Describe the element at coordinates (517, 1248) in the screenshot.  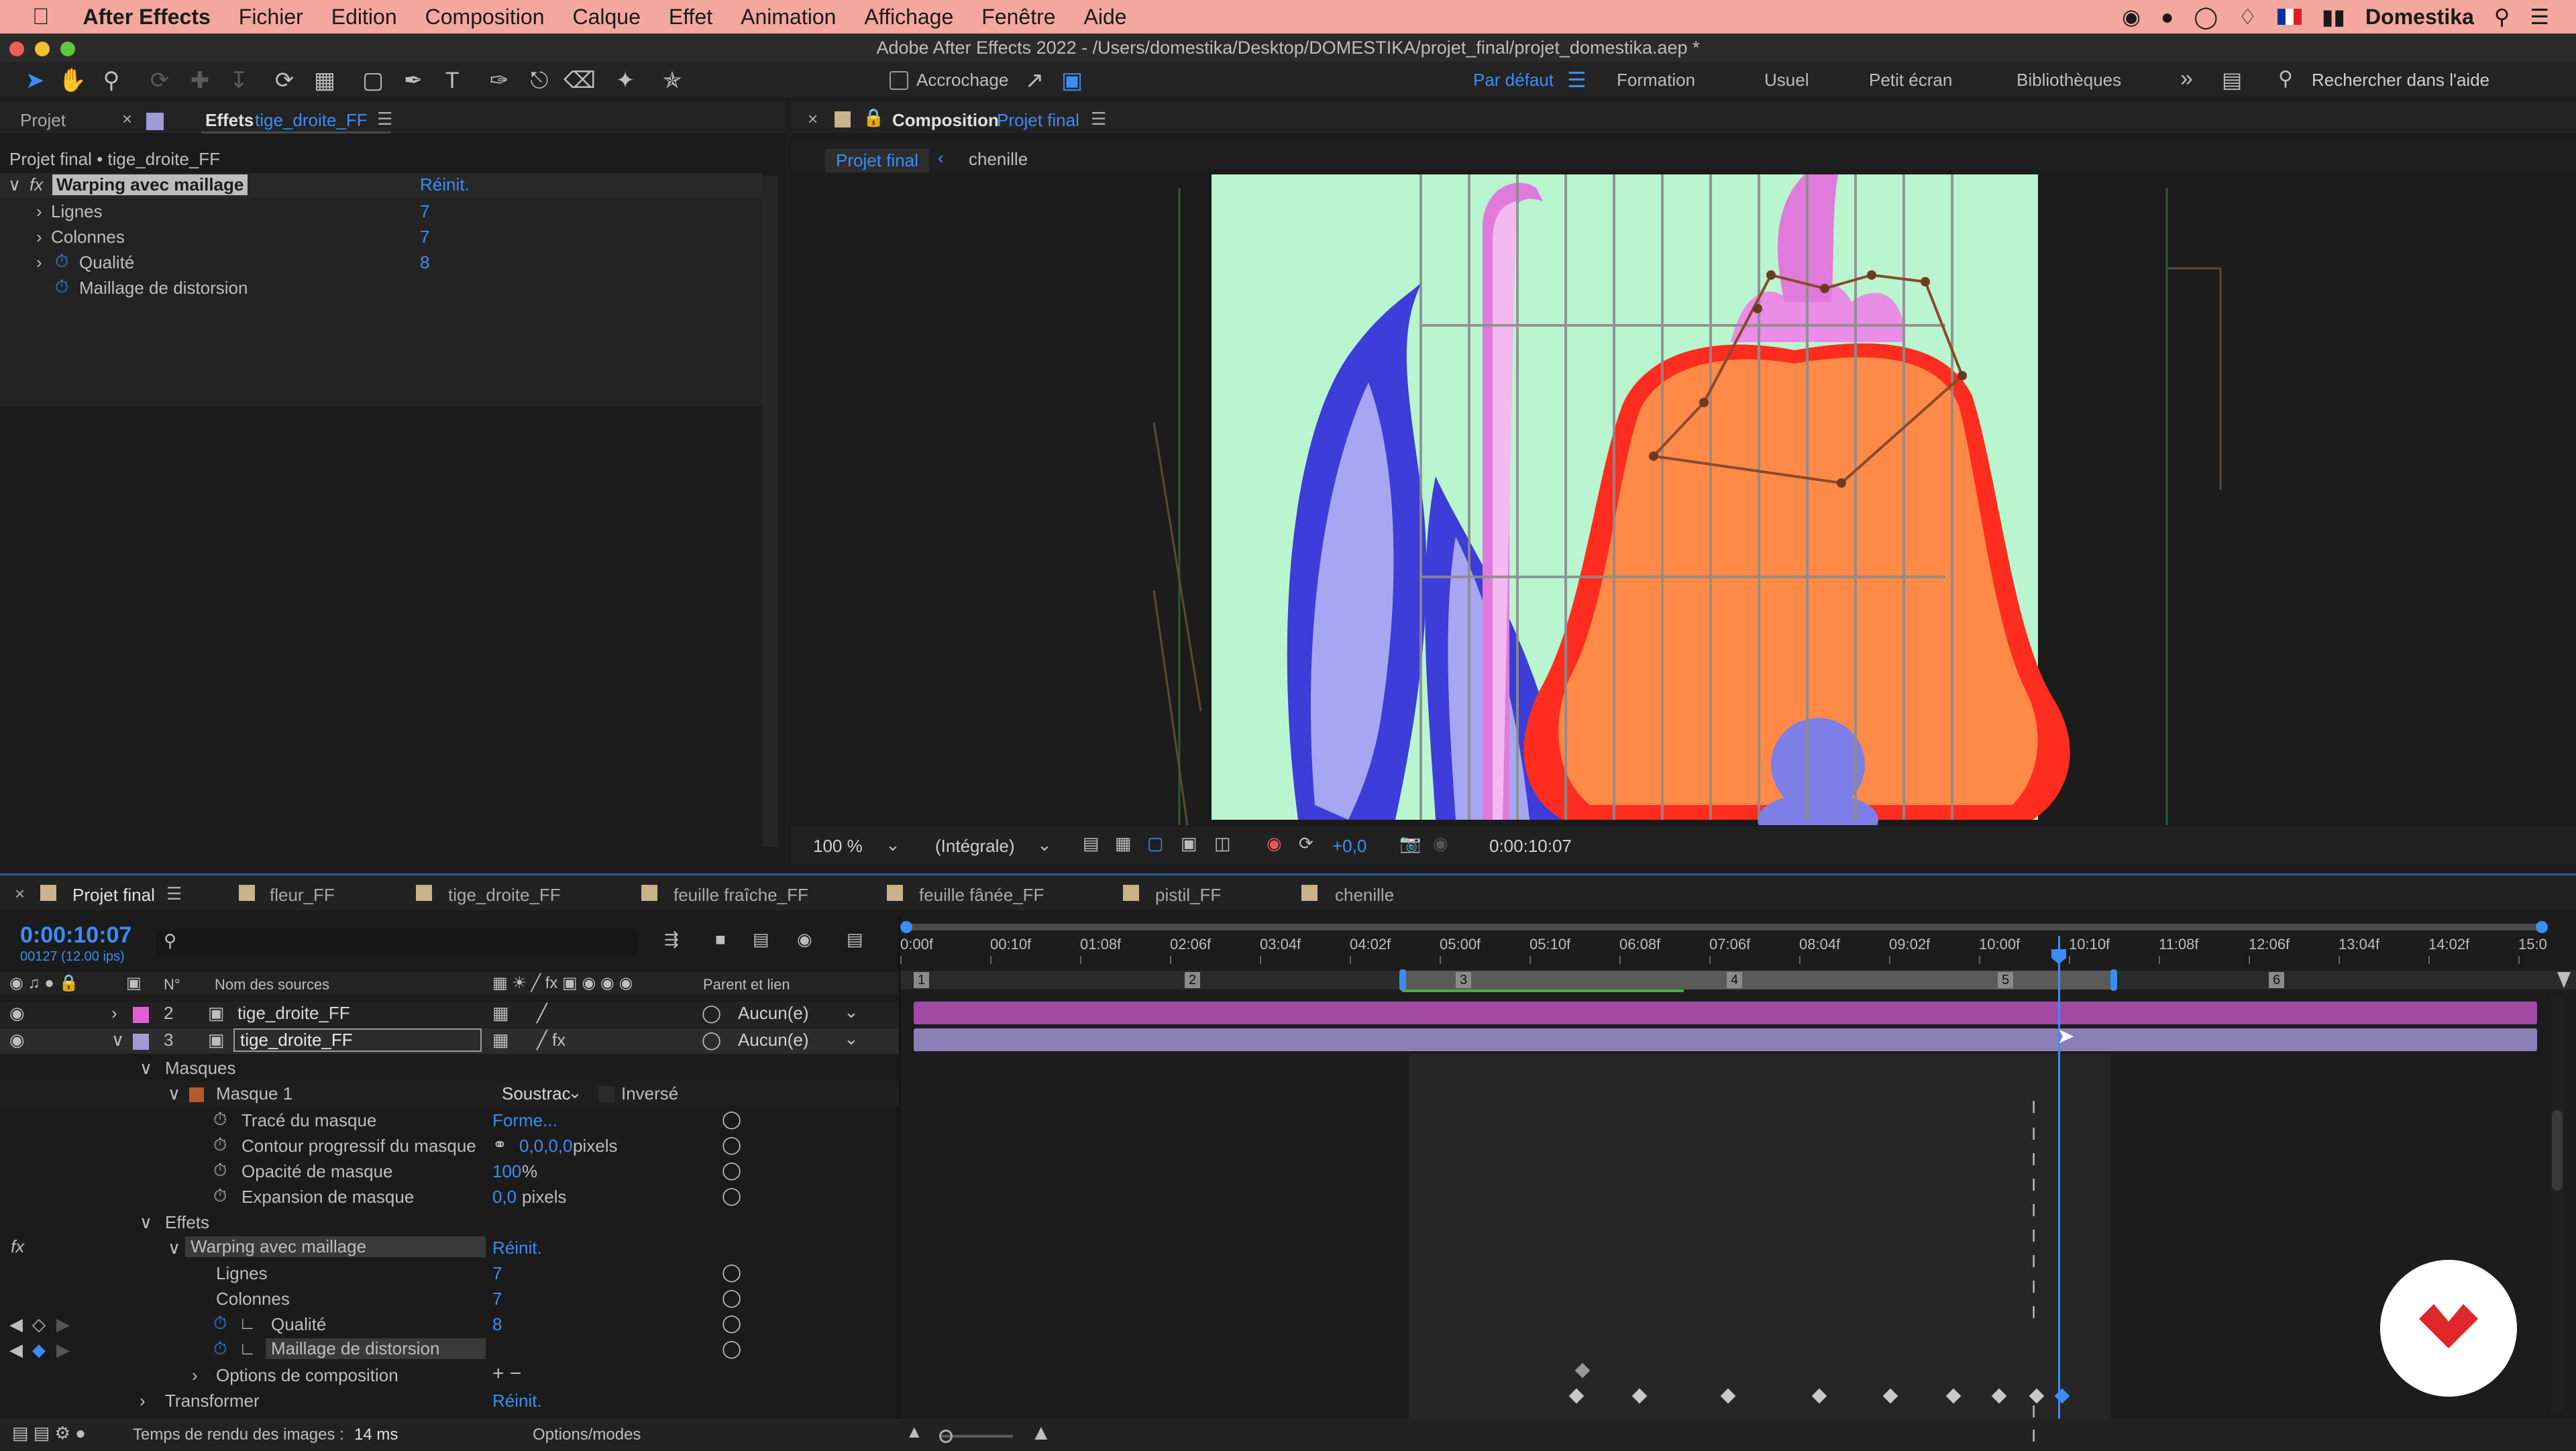
I see `effect-reset-link: Réinit.` at that location.